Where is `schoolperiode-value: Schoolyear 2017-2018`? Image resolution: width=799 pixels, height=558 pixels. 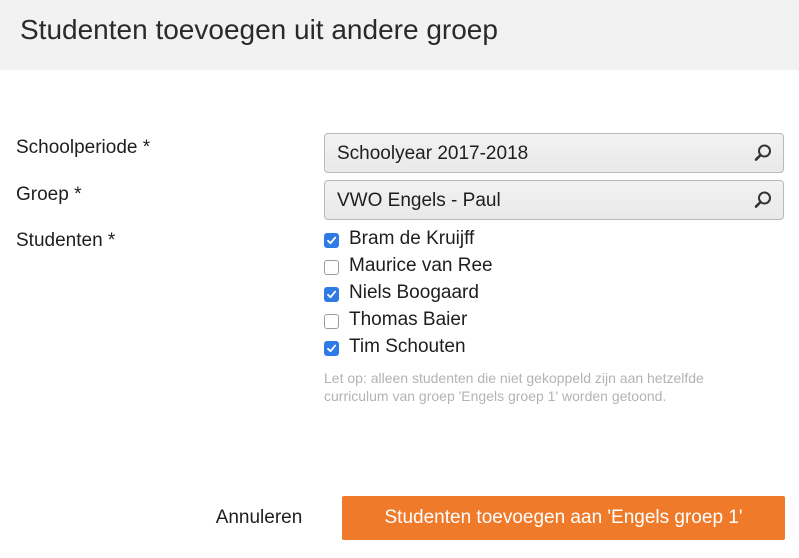
schoolperiode-value: Schoolyear 2017-2018 is located at coordinates (433, 153).